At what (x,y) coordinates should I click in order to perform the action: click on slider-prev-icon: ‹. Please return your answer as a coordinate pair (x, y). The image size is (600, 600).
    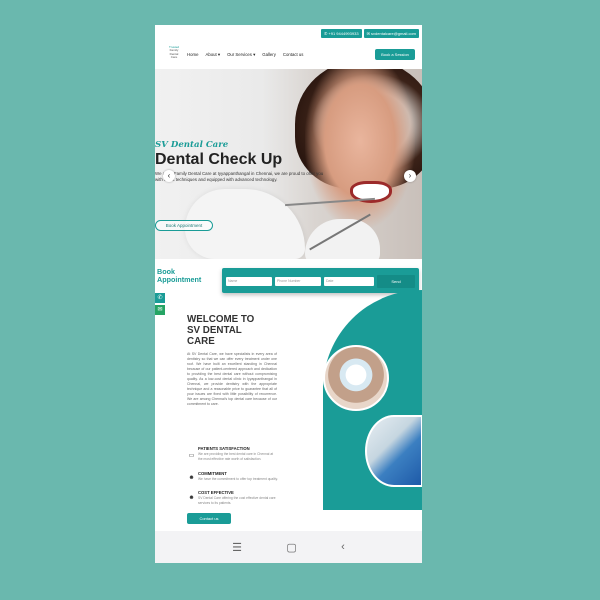
    Looking at the image, I should click on (169, 176).